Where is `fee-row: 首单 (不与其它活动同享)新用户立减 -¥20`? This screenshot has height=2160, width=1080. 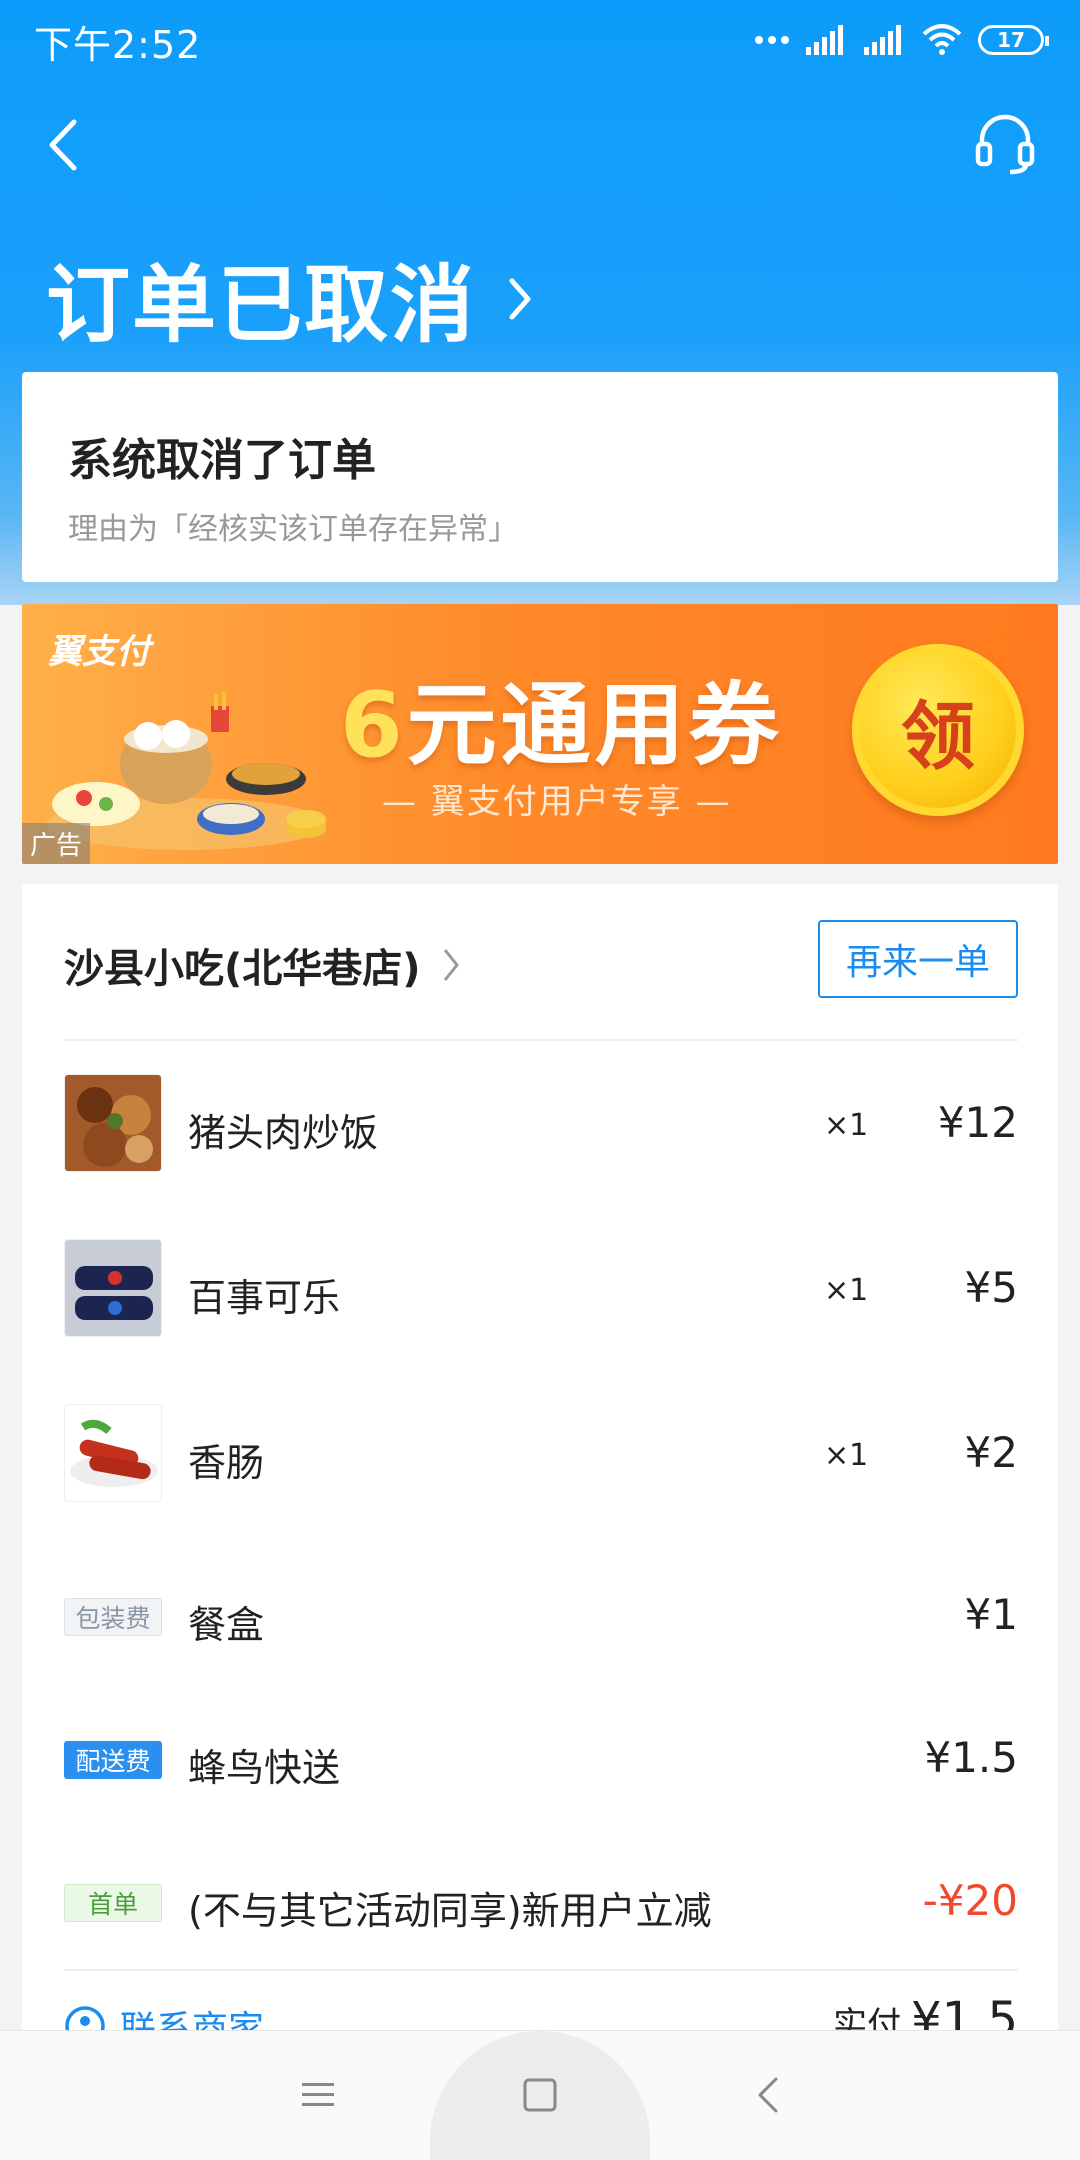 fee-row: 首单 (不与其它活动同享)新用户立减 -¥20 is located at coordinates (541, 1906).